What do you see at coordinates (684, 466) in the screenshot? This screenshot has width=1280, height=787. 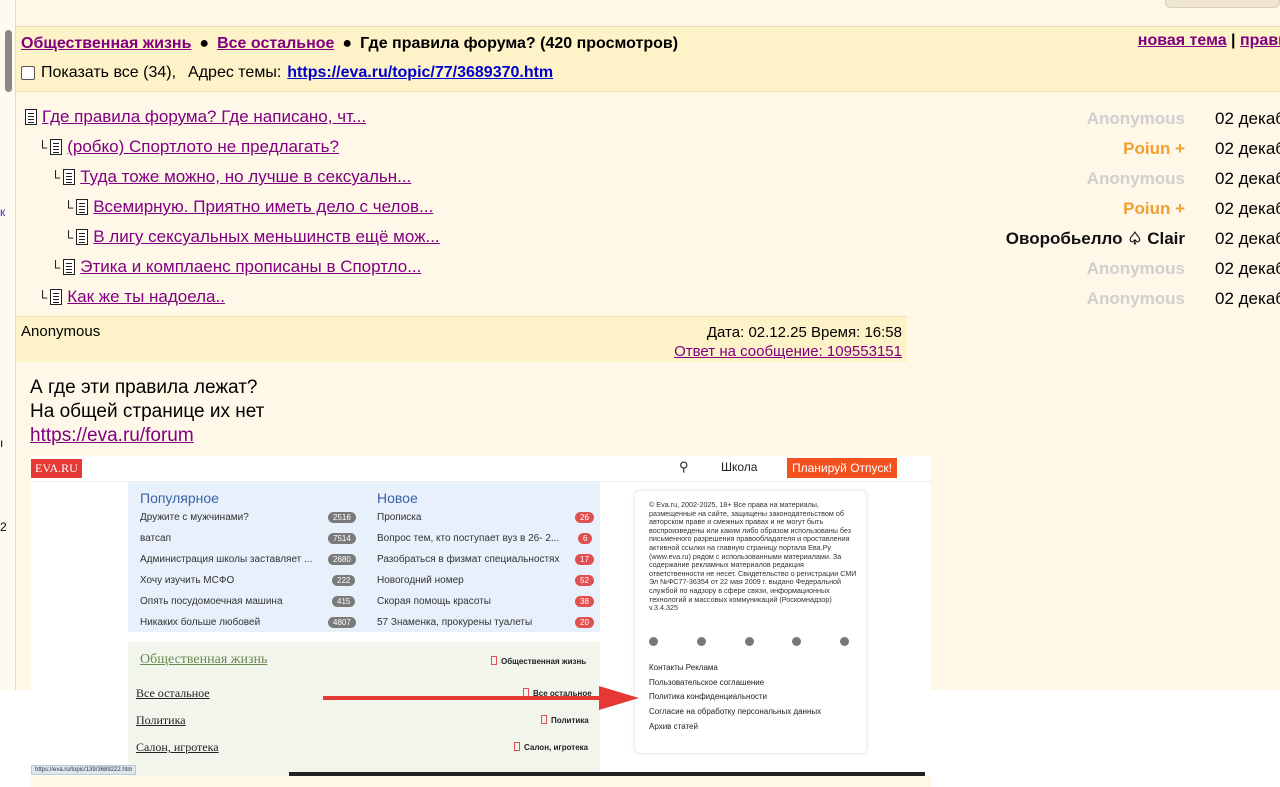 I see `search-icon: ⚲` at bounding box center [684, 466].